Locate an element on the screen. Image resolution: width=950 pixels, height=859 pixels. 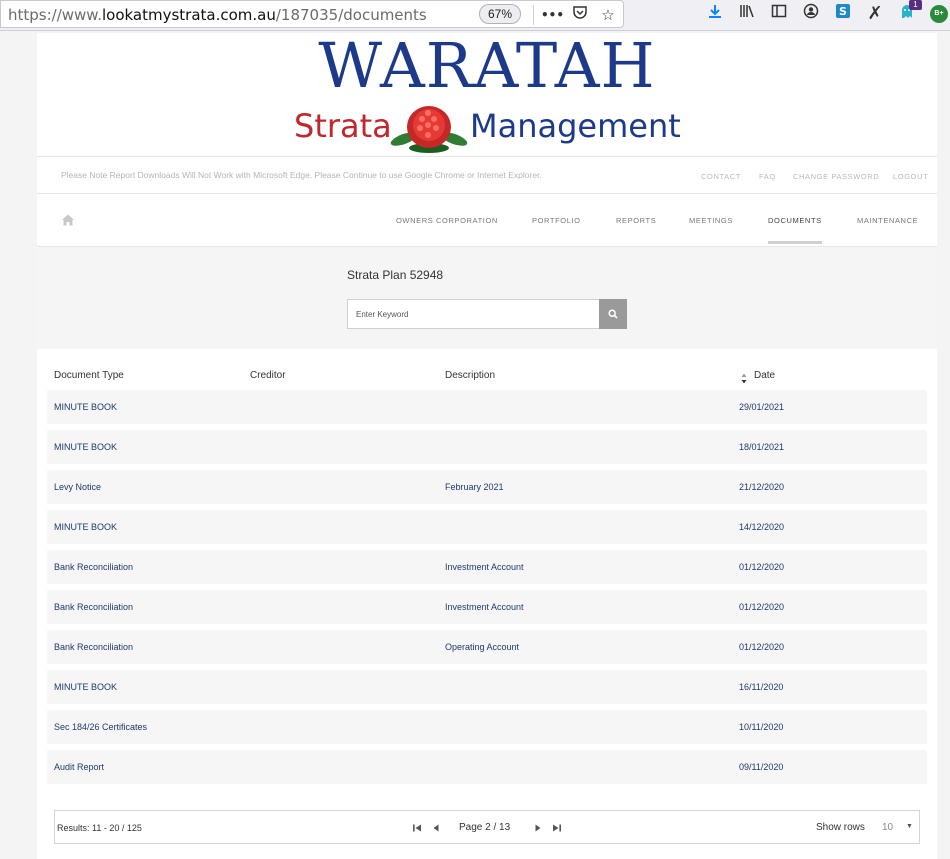
zoom-level-badge: 67% is located at coordinates (500, 14).